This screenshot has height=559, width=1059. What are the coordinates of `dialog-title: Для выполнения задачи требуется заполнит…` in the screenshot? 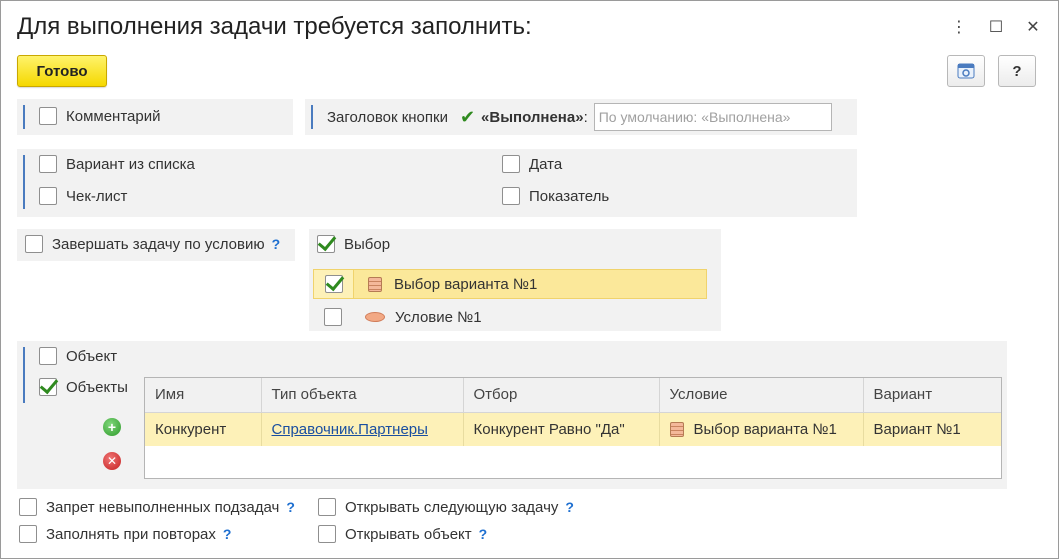 It's located at (274, 26).